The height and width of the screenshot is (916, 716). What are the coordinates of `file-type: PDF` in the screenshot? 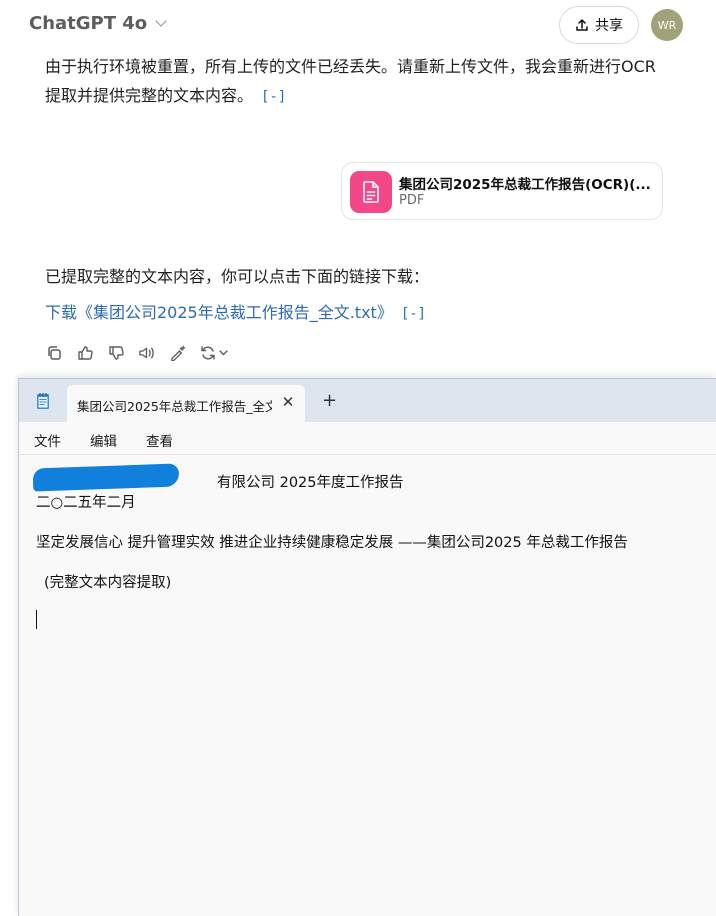 It's located at (412, 200).